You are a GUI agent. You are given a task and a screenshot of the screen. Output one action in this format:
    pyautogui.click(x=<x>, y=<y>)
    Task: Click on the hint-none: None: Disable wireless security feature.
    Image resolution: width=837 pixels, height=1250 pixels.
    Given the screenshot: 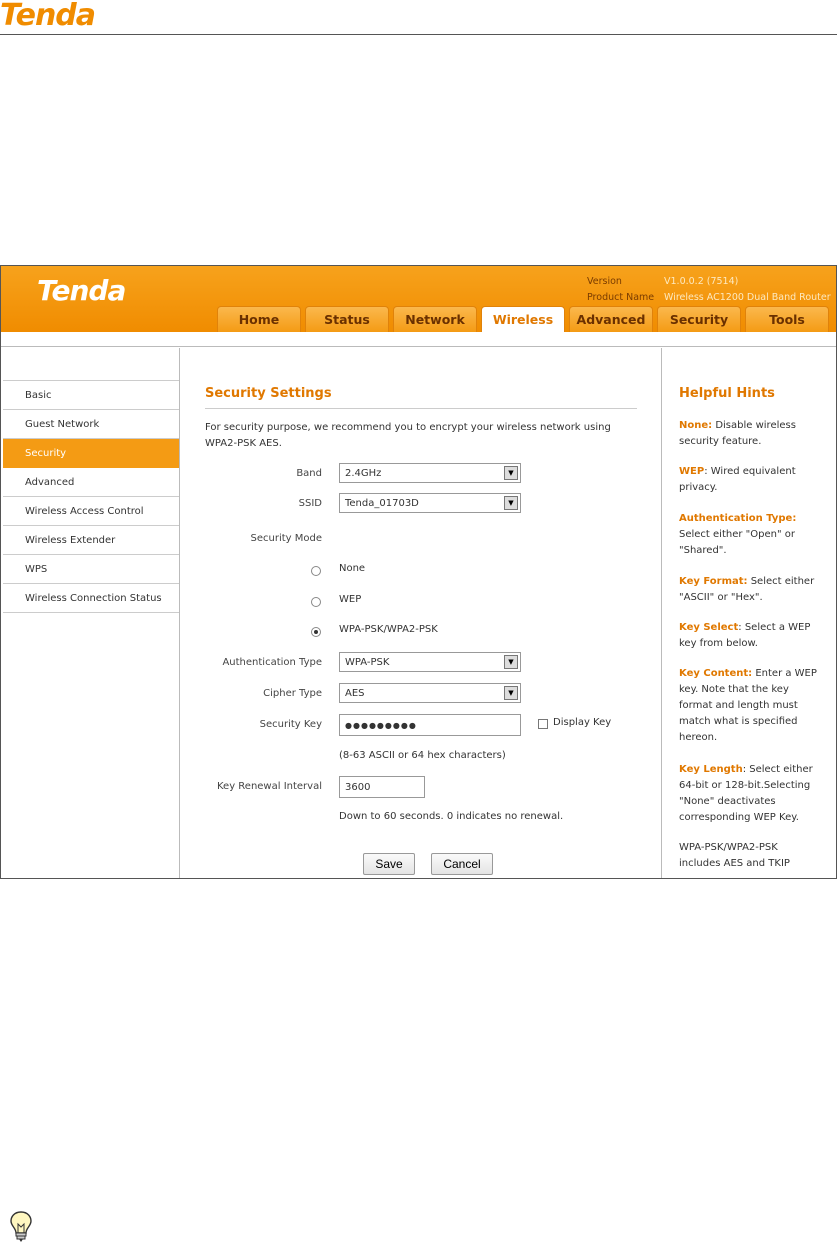 What is the action you would take?
    pyautogui.click(x=737, y=433)
    